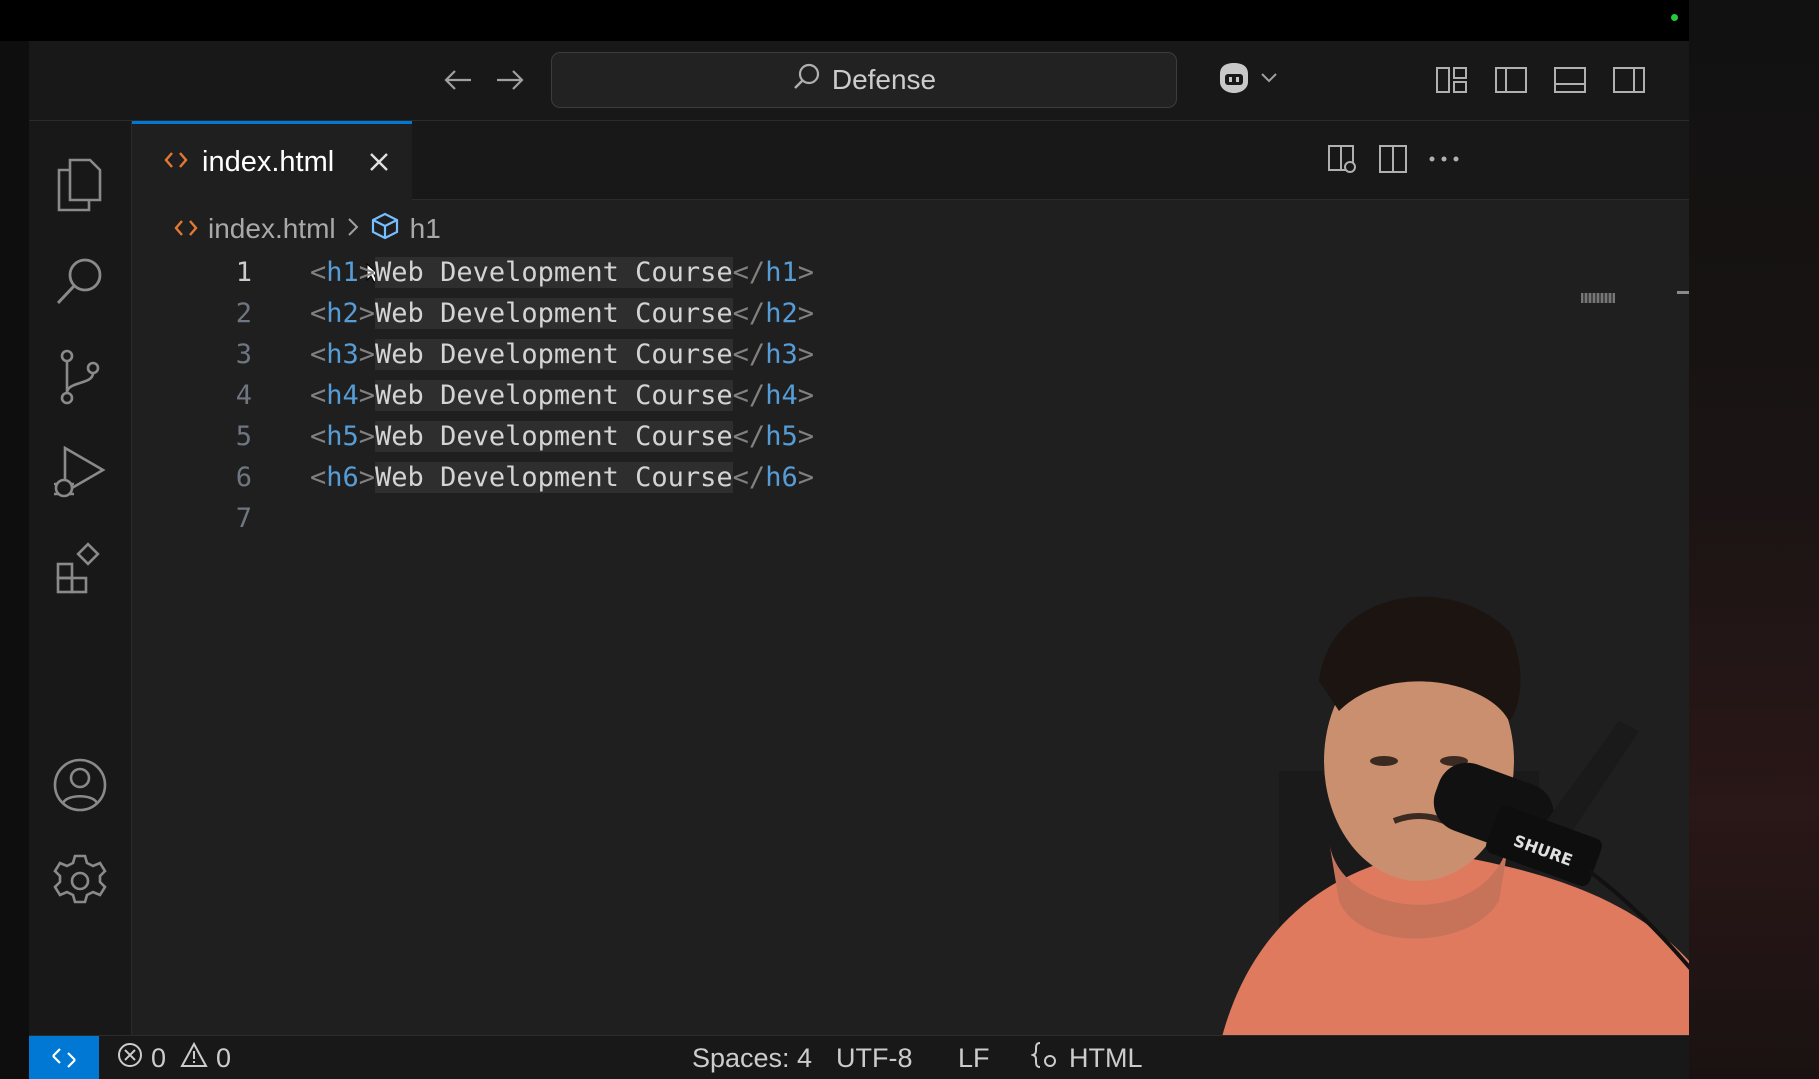  I want to click on language-mode-selector: HTML, so click(1086, 1057).